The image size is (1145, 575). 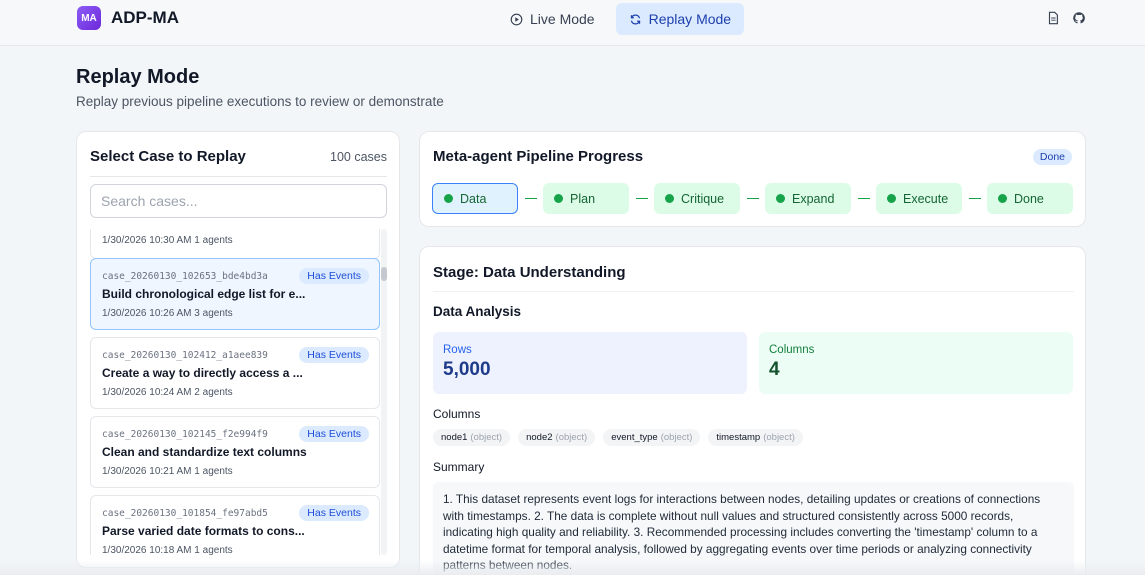 What do you see at coordinates (792, 350) in the screenshot?
I see `columns-label: Columns` at bounding box center [792, 350].